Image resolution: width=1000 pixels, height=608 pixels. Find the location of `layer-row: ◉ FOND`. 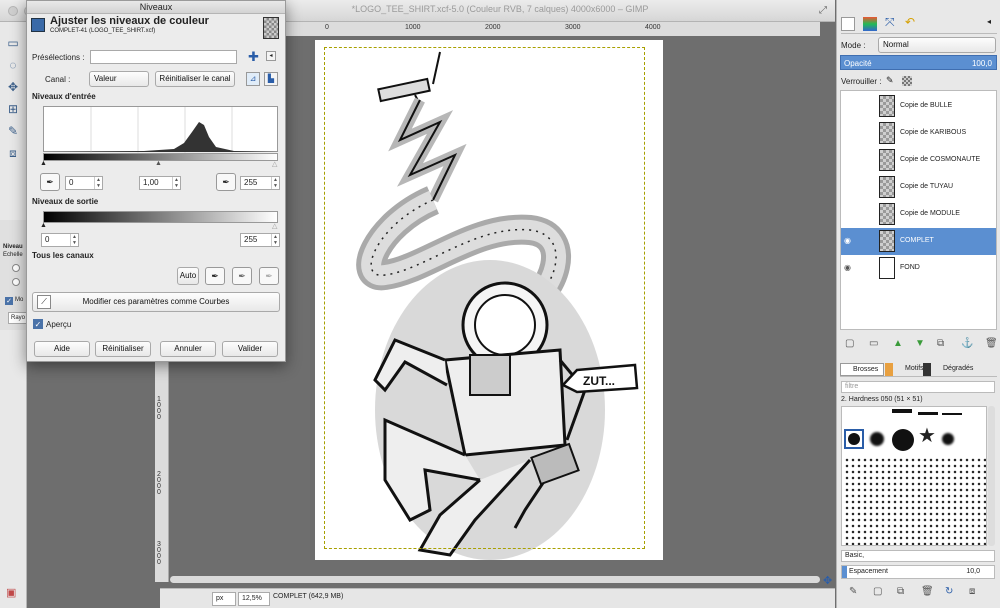

layer-row: ◉ FOND is located at coordinates (922, 268).